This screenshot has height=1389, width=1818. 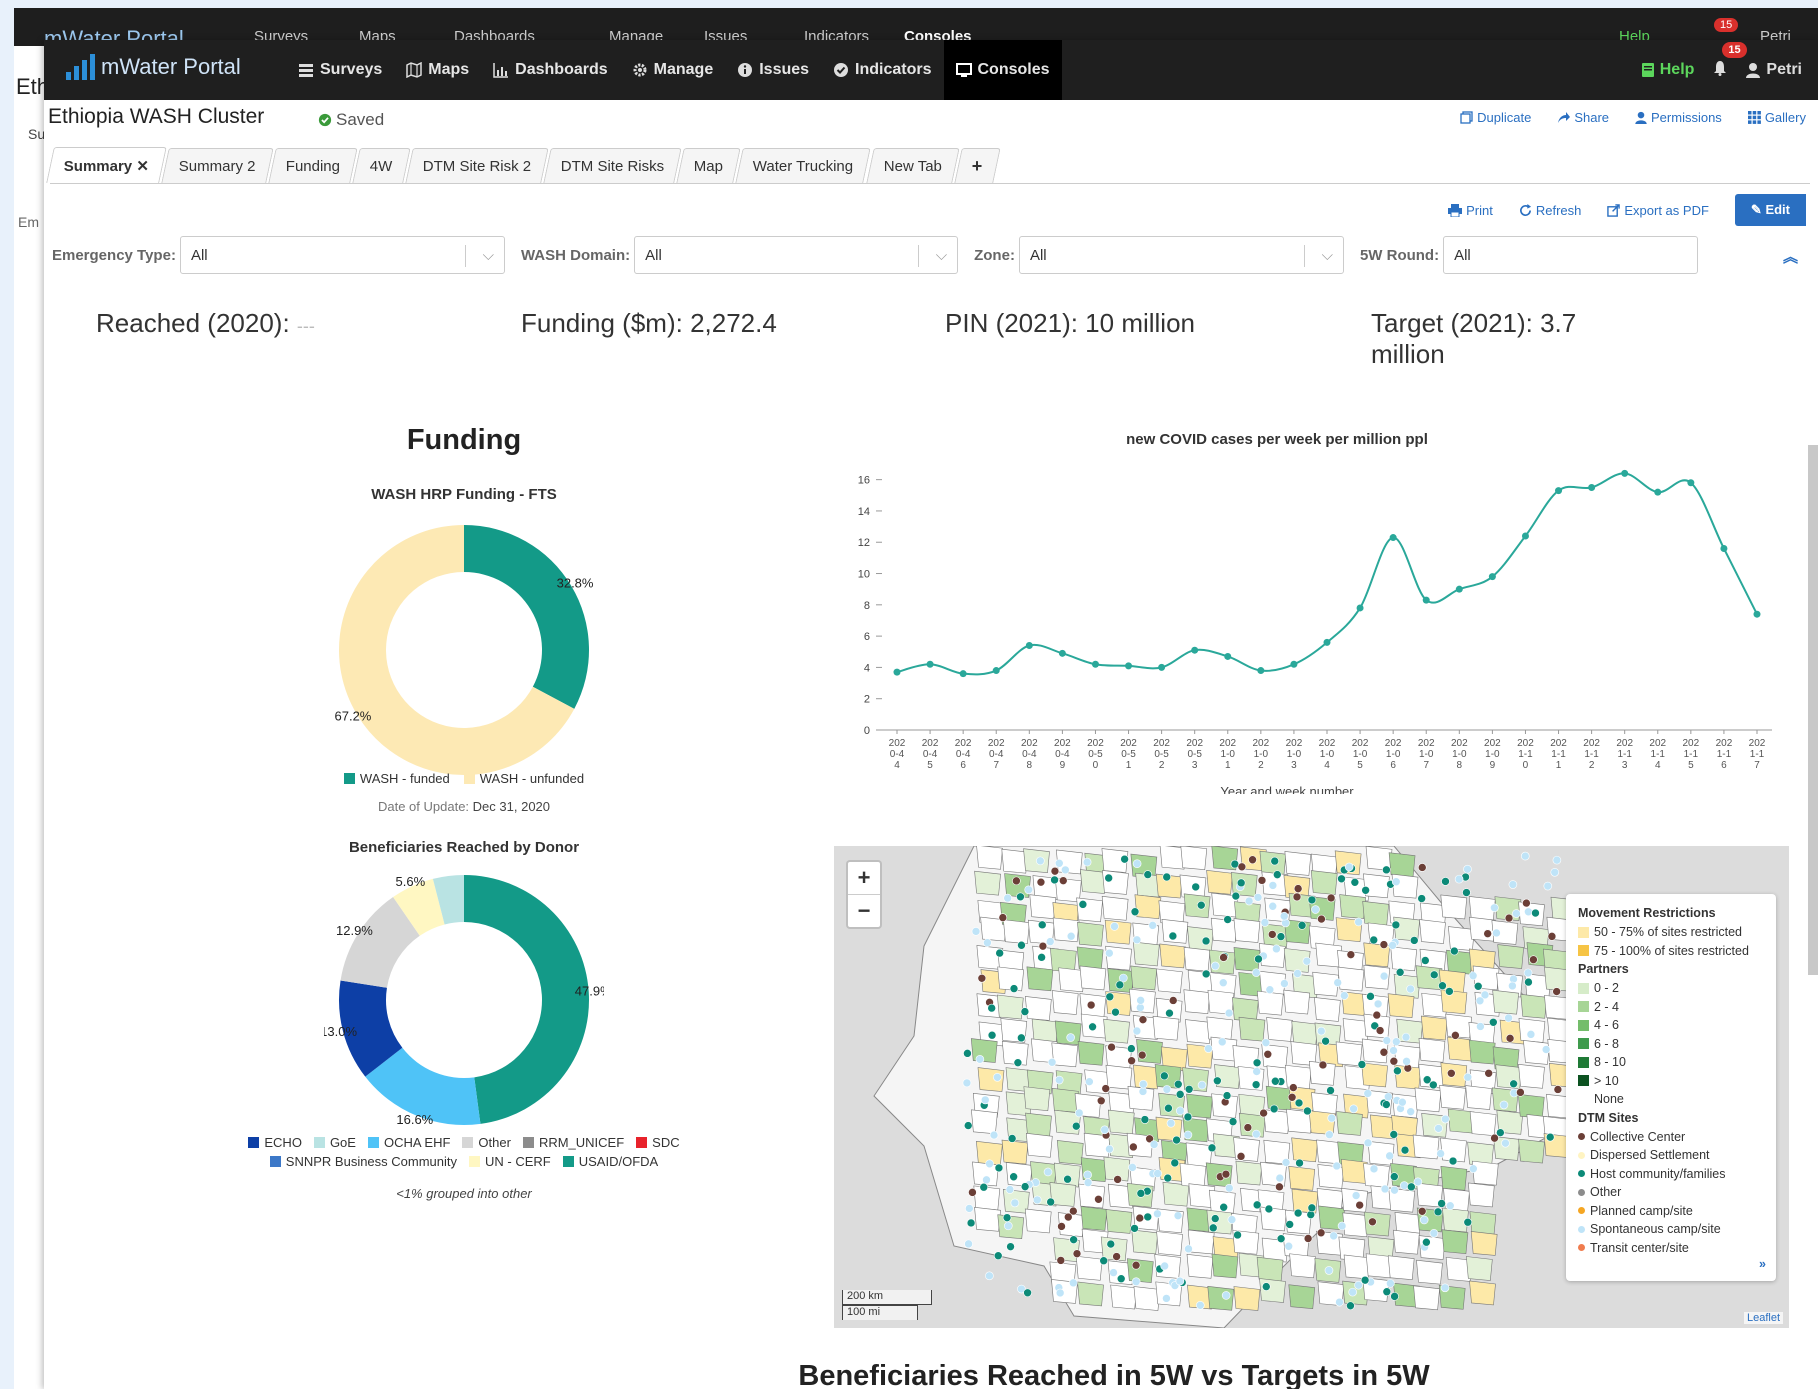 I want to click on print-button: Print, so click(x=1470, y=210).